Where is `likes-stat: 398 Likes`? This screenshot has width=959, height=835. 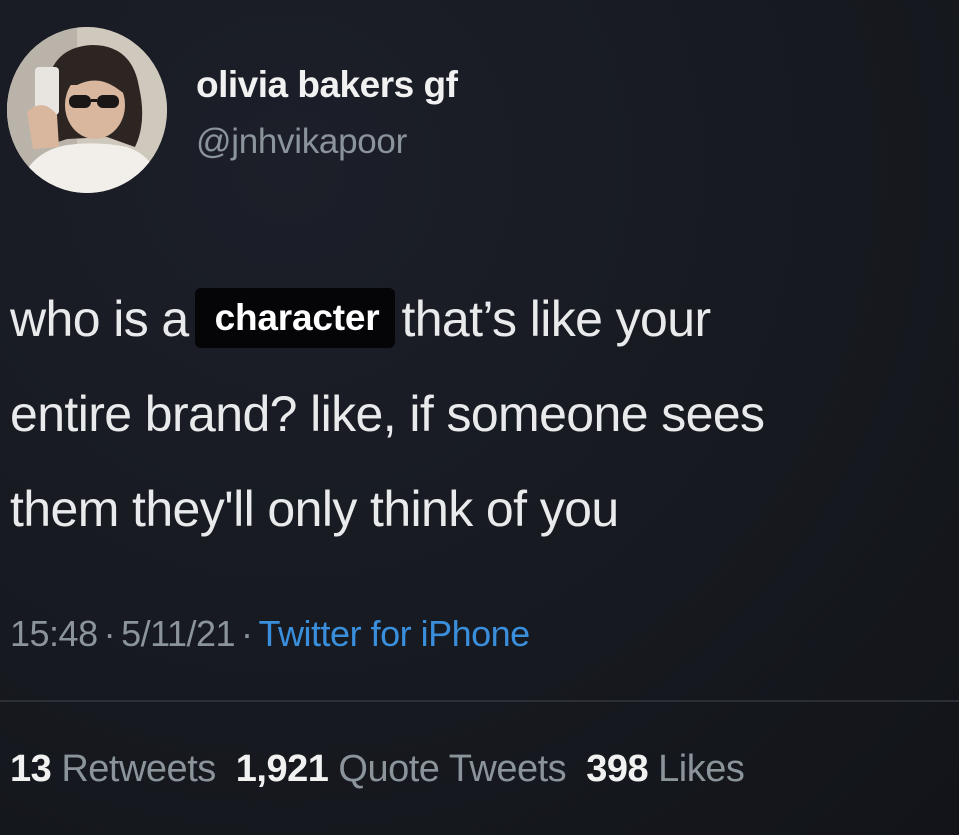
likes-stat: 398 Likes is located at coordinates (665, 769).